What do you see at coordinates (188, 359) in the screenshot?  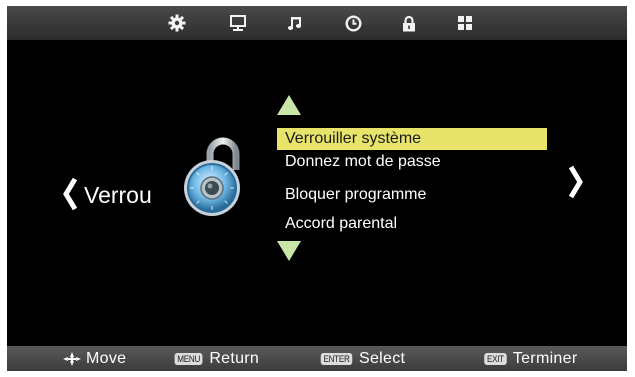 I see `menu-key-badge: MENU` at bounding box center [188, 359].